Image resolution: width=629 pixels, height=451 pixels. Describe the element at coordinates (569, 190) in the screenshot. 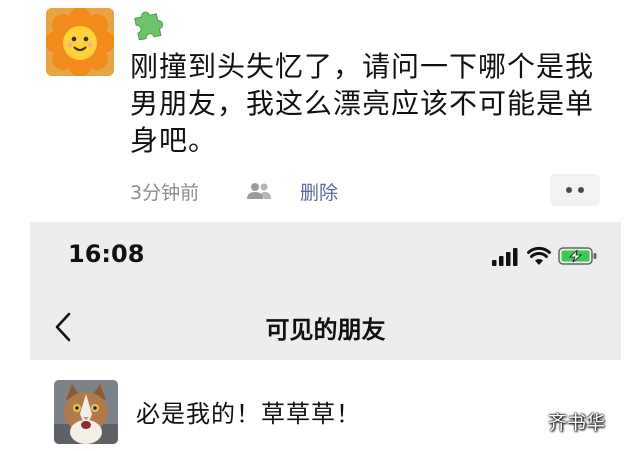

I see `more-dots-icon` at that location.